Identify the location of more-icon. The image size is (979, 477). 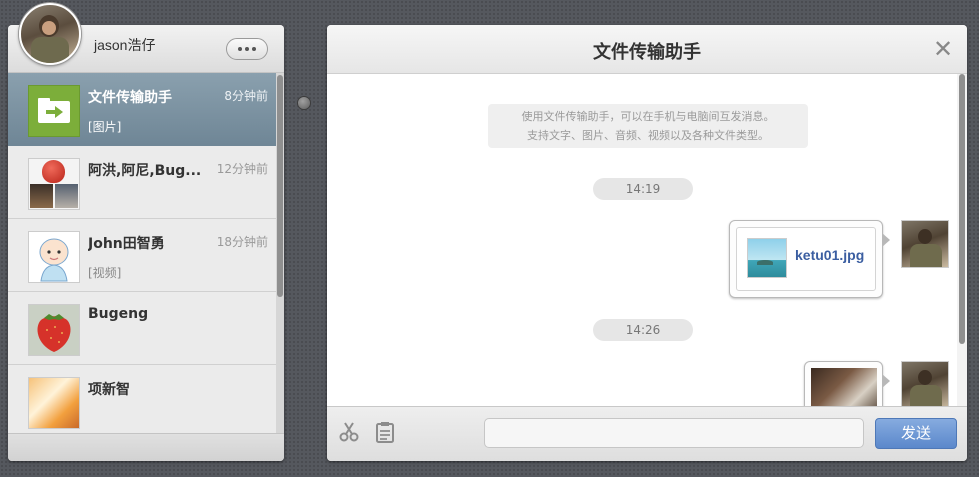
(240, 49).